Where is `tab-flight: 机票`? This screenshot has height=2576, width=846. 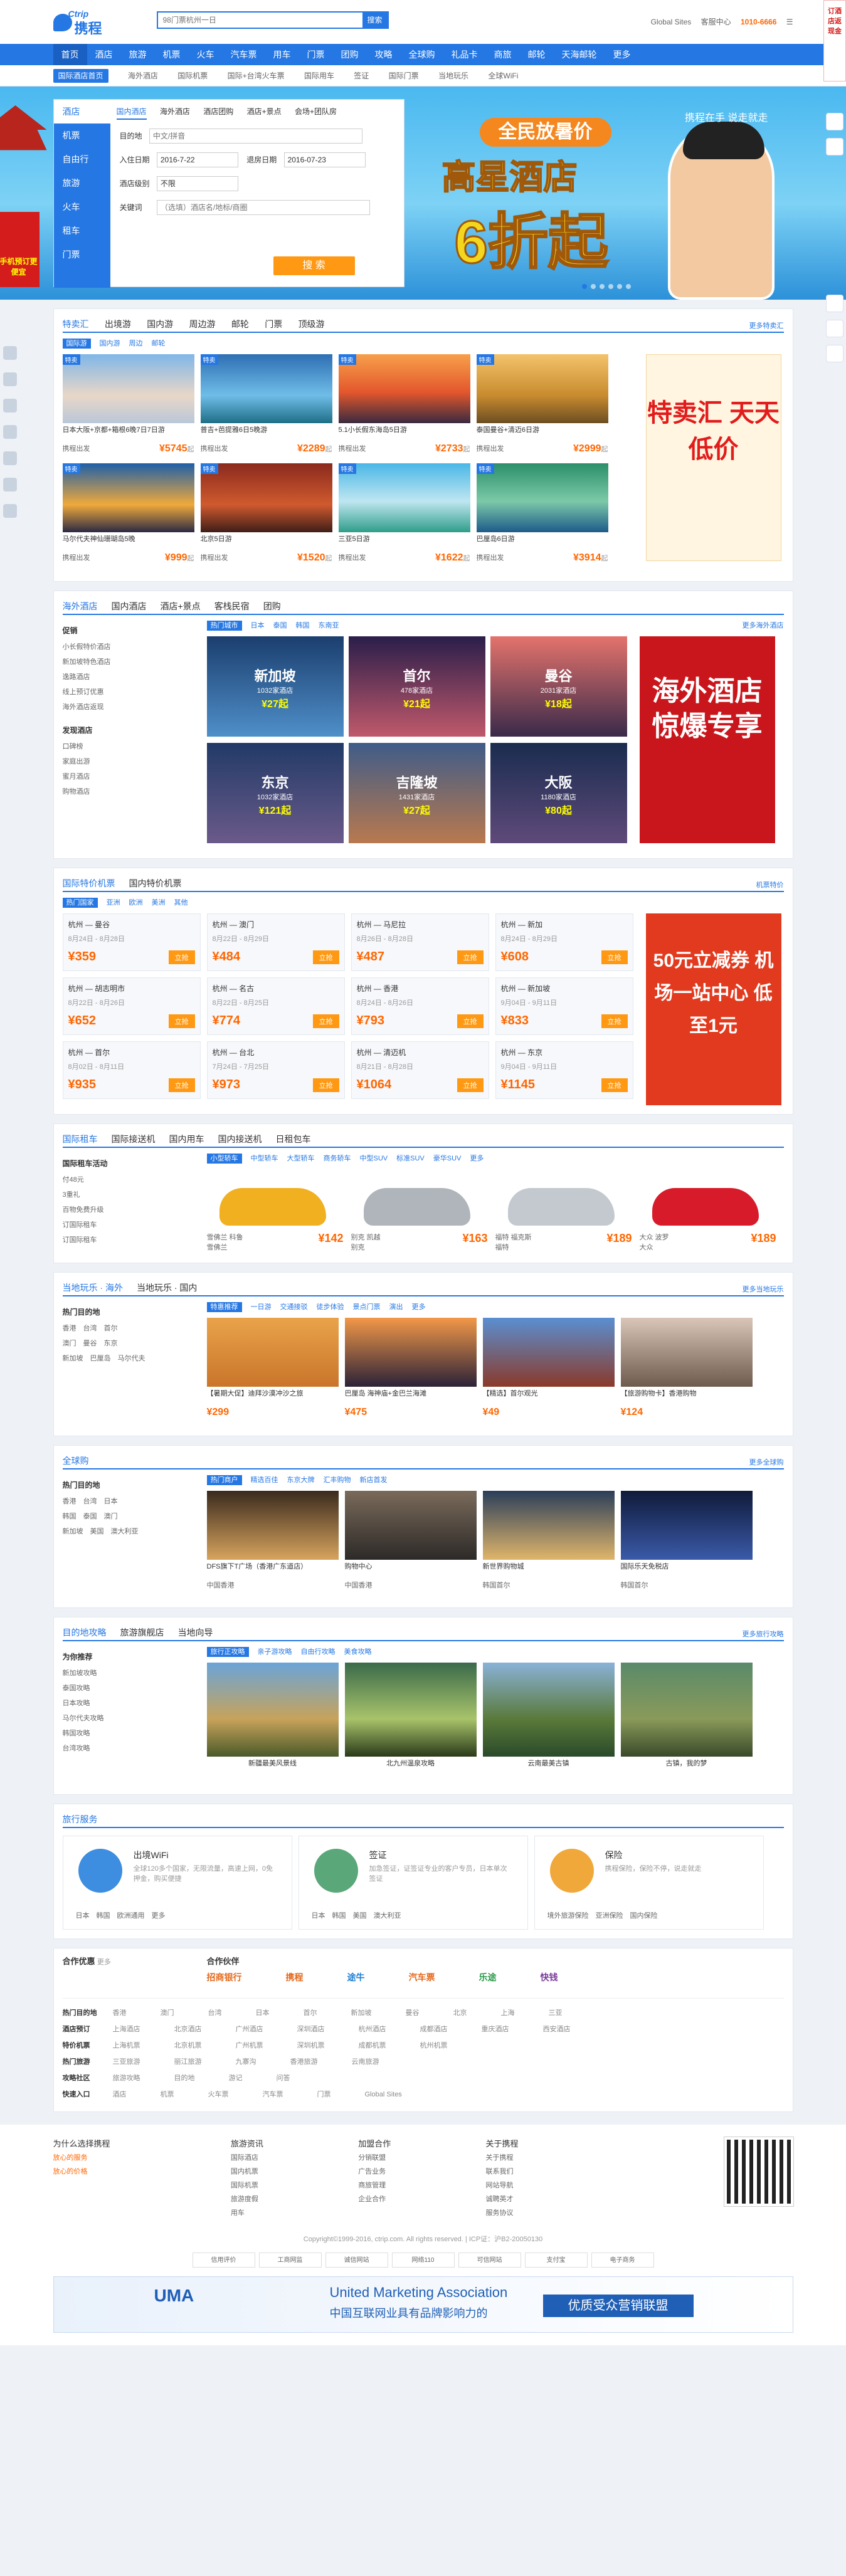
tab-flight: 机票 is located at coordinates (82, 135).